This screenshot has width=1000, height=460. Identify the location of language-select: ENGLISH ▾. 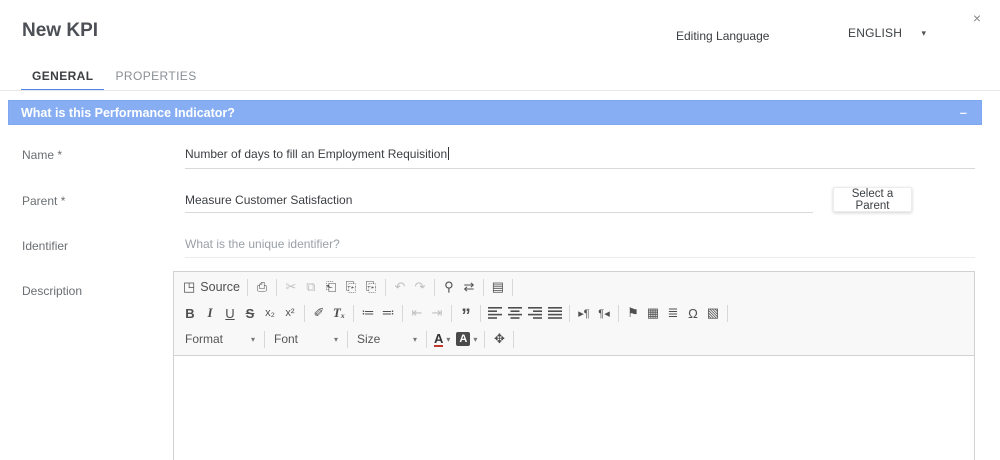
(887, 33).